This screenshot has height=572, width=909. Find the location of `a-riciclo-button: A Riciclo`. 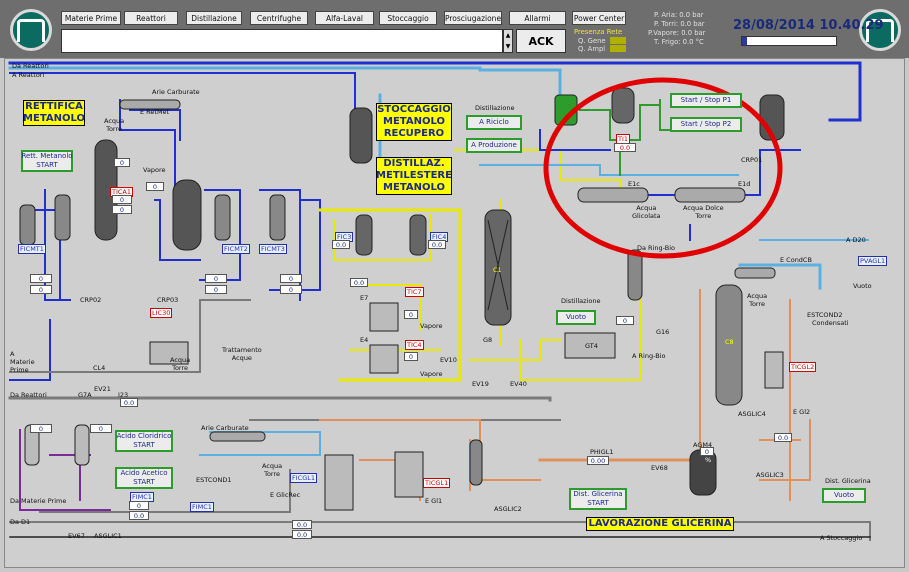

a-riciclo-button: A Riciclo is located at coordinates (494, 122).